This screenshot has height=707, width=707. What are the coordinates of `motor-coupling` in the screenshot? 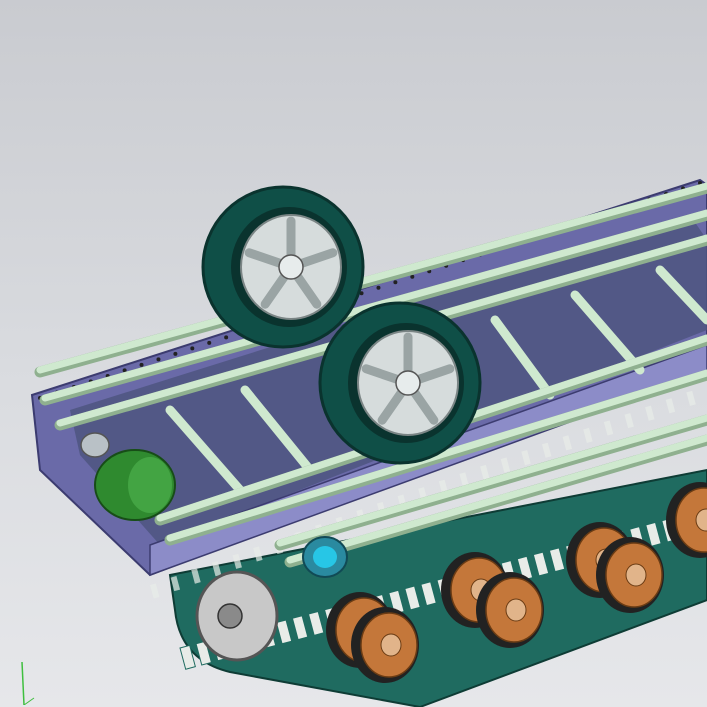 It's located at (95, 445).